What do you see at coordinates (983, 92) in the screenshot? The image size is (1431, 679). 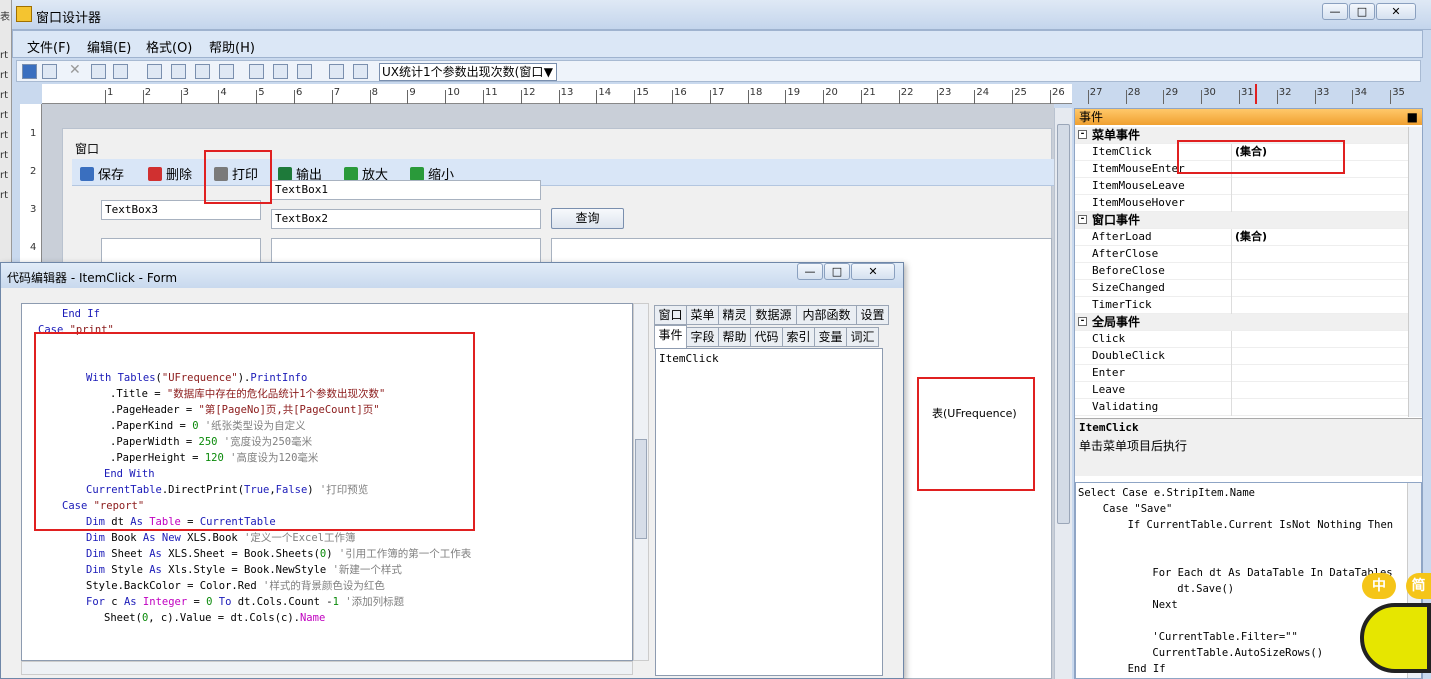 I see `ruler-label: 24` at bounding box center [983, 92].